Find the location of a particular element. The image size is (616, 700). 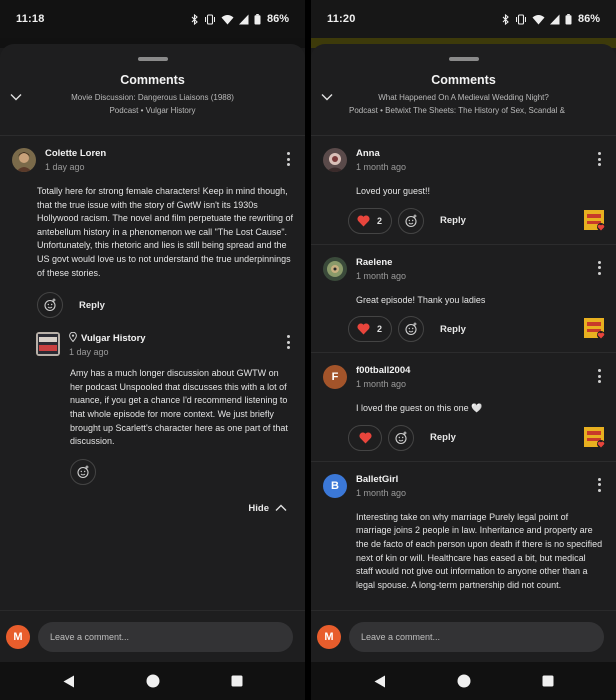

comment-author: Anna is located at coordinates (480, 154).